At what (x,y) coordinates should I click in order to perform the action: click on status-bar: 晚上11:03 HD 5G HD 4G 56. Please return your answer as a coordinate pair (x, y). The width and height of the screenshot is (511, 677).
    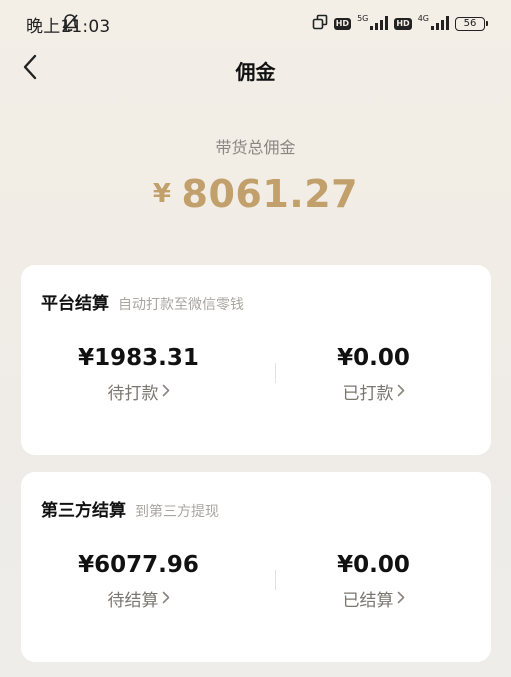
    Looking at the image, I should click on (255, 24).